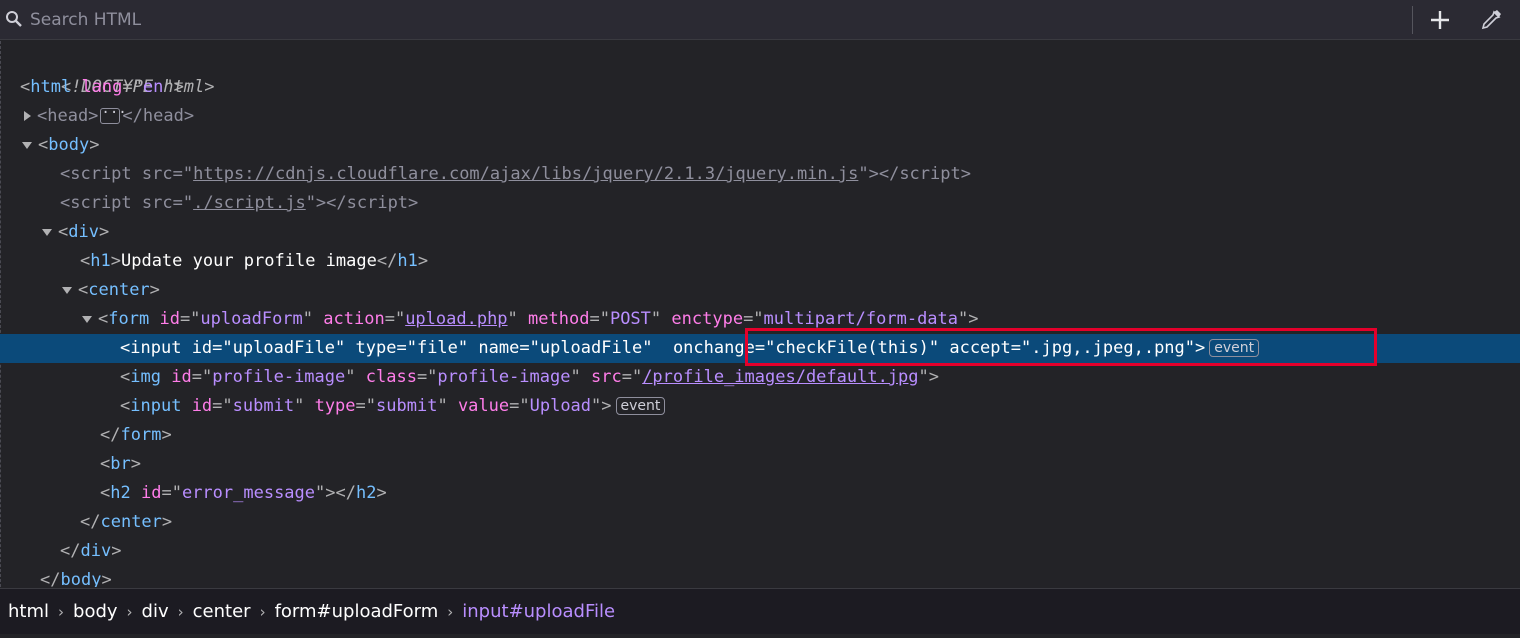 This screenshot has height=638, width=1520. What do you see at coordinates (1412, 20) in the screenshot?
I see `toolbar-divider` at bounding box center [1412, 20].